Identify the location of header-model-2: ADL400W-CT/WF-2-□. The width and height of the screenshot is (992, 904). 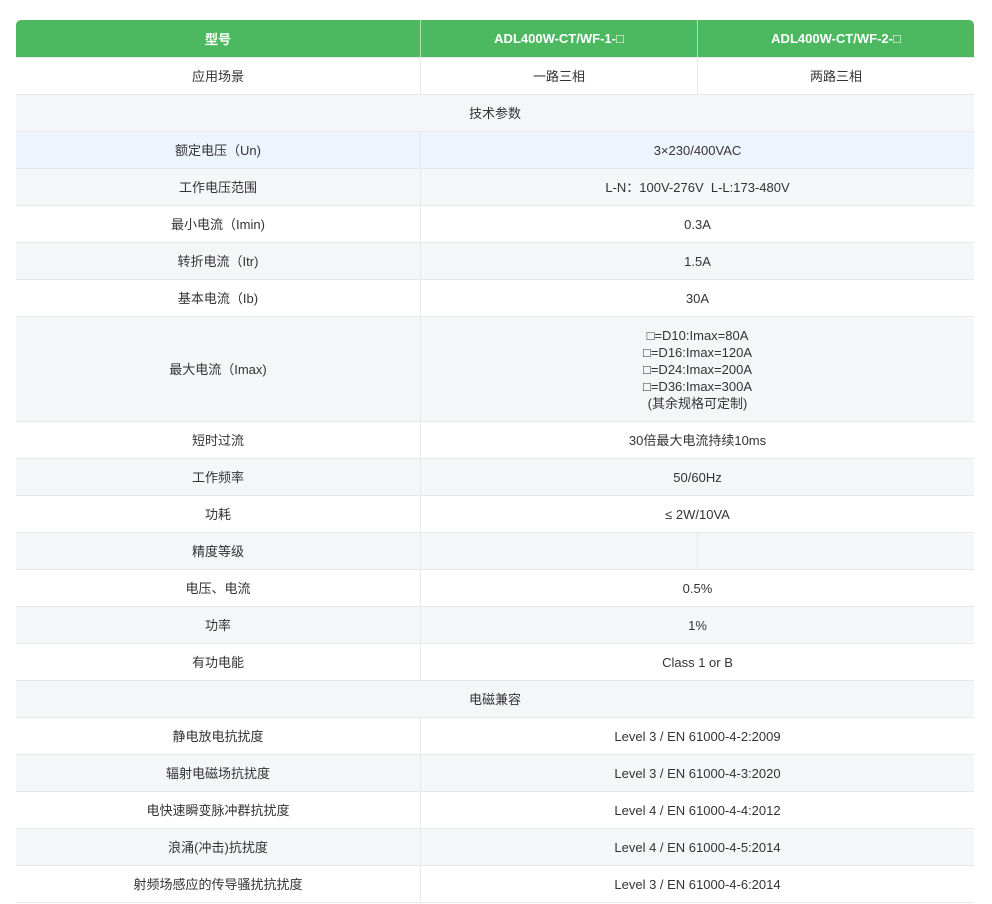
(835, 38).